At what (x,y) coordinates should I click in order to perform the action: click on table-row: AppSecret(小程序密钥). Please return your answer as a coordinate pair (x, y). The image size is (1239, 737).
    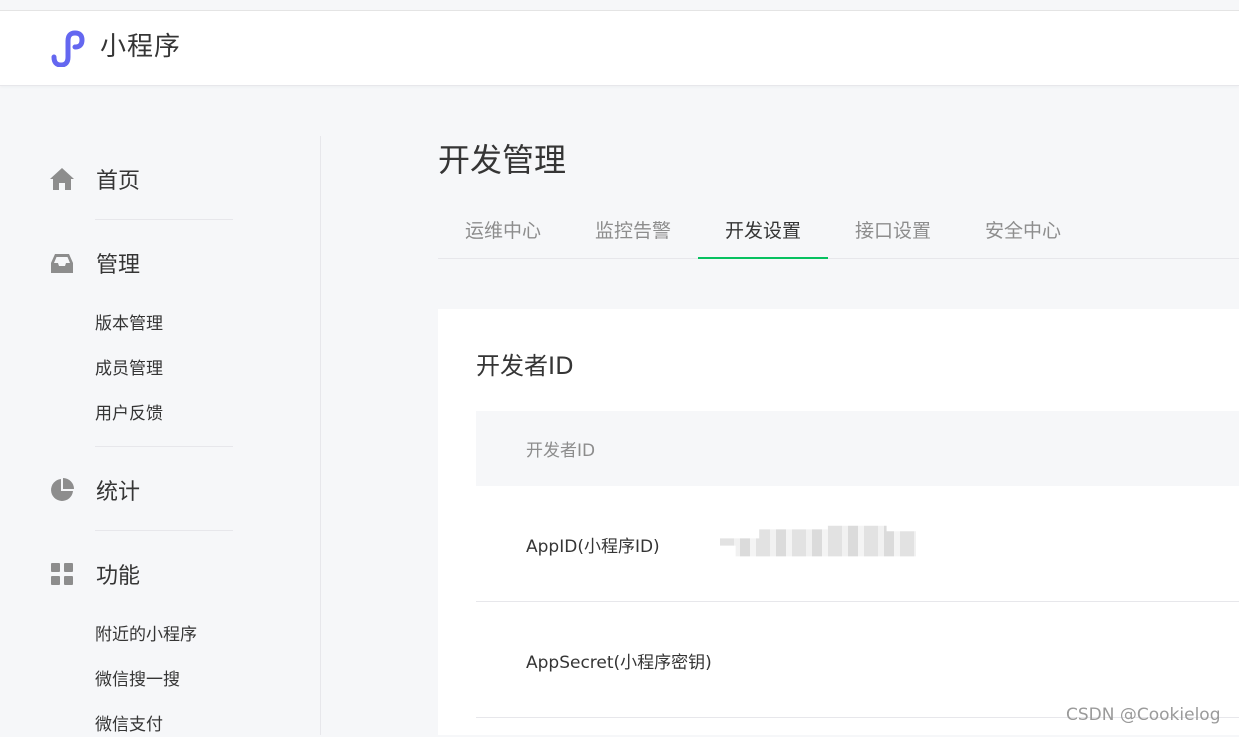
    Looking at the image, I should click on (857, 660).